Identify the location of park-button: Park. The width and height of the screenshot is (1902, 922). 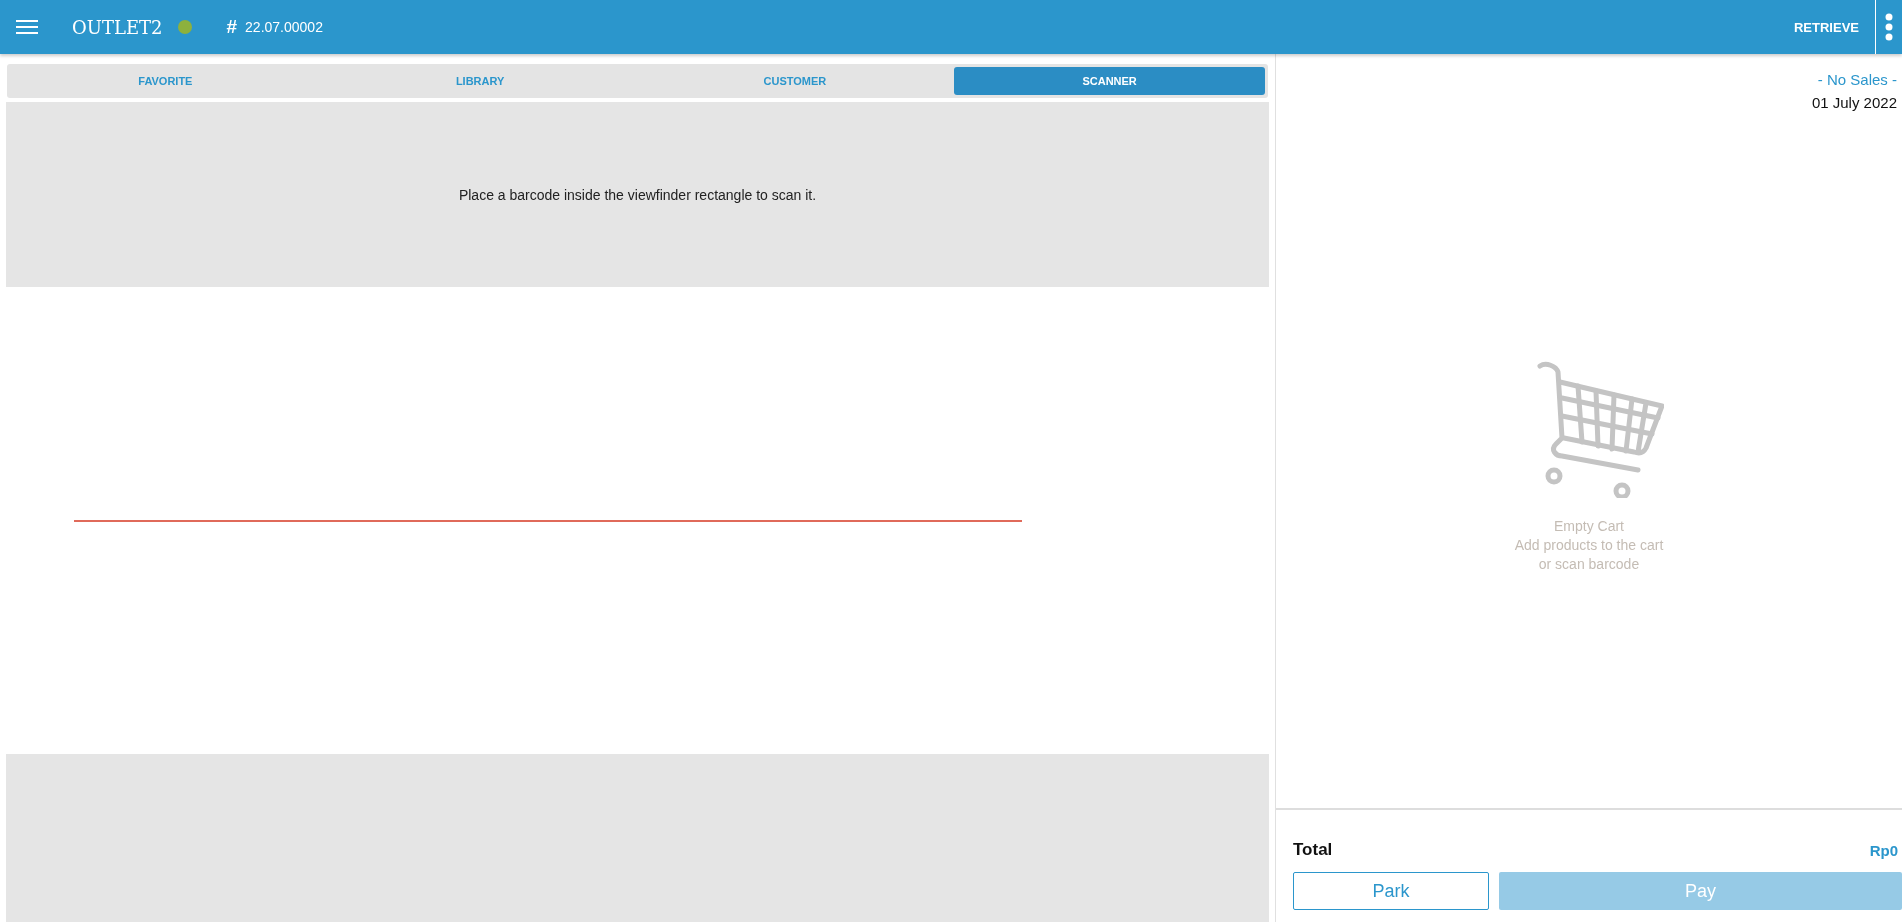
(1391, 891).